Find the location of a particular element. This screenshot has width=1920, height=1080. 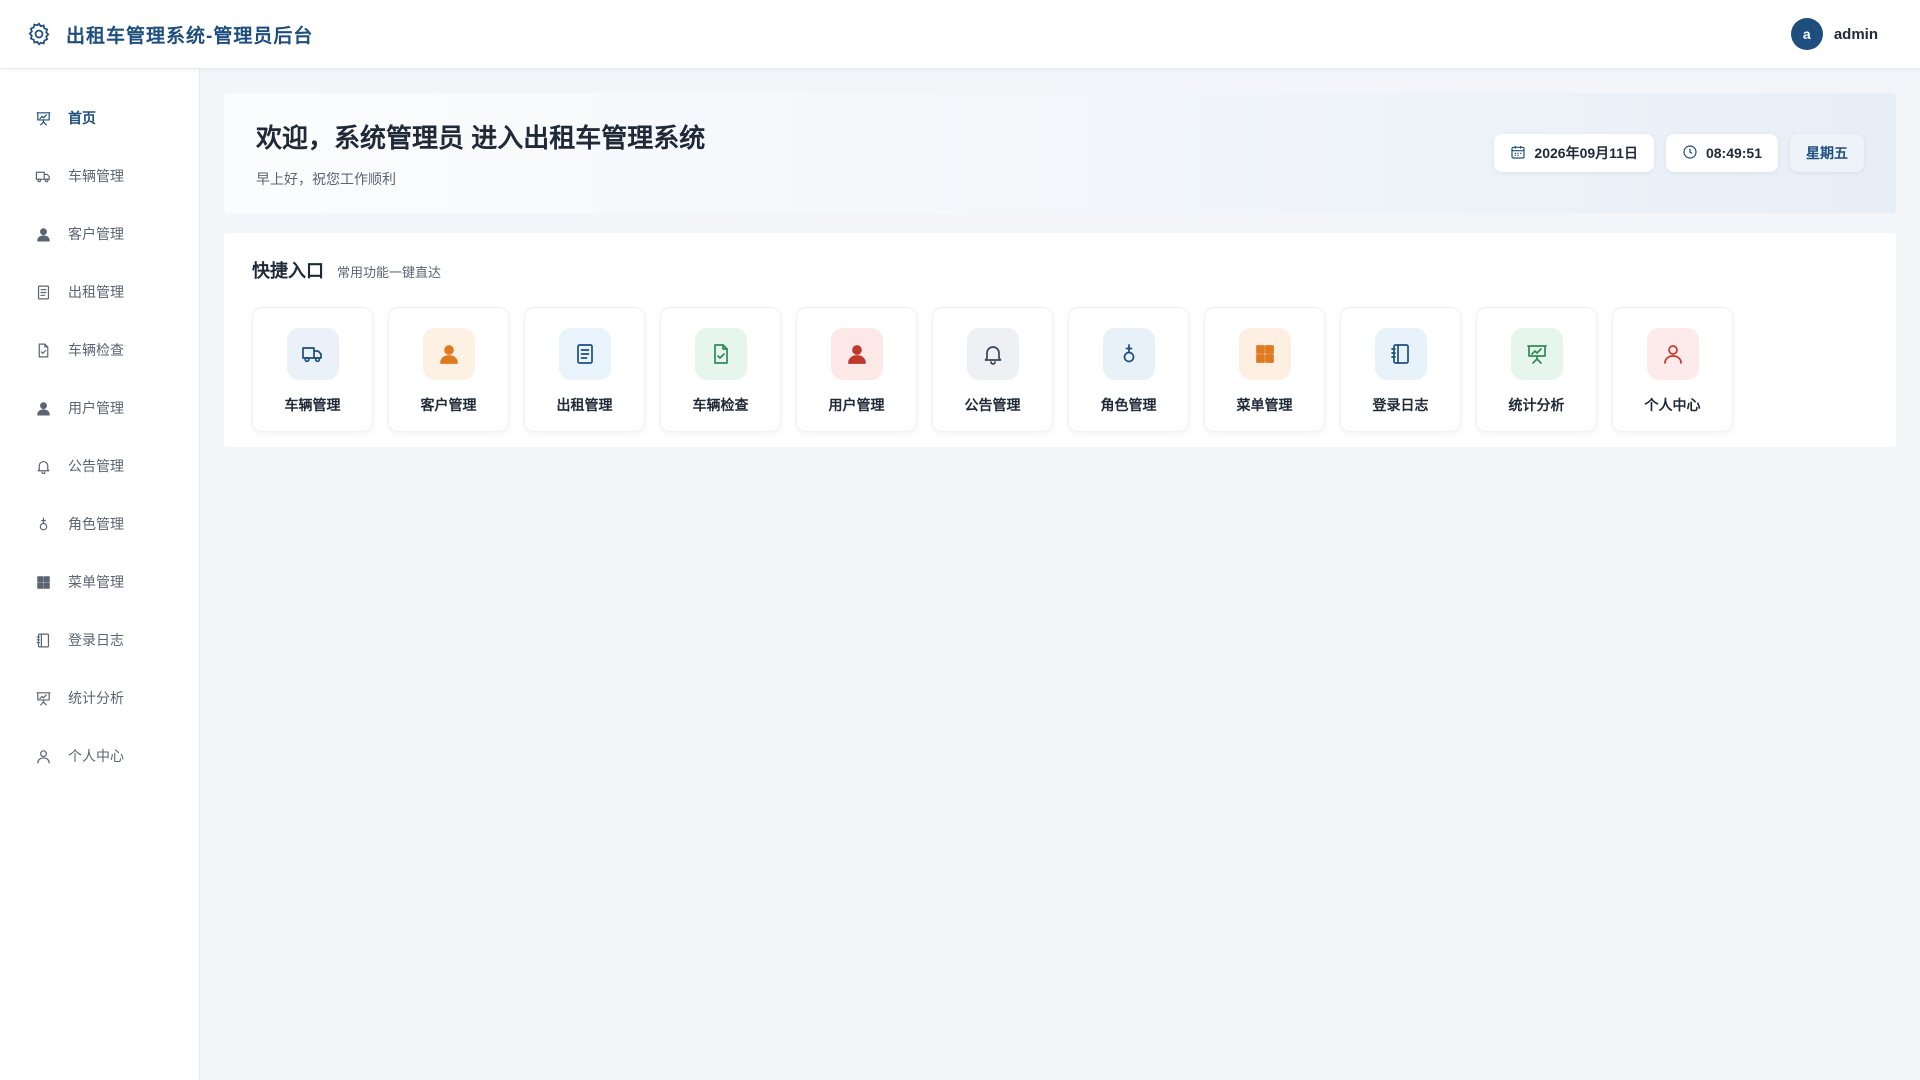

calendar-icon is located at coordinates (1518, 153).